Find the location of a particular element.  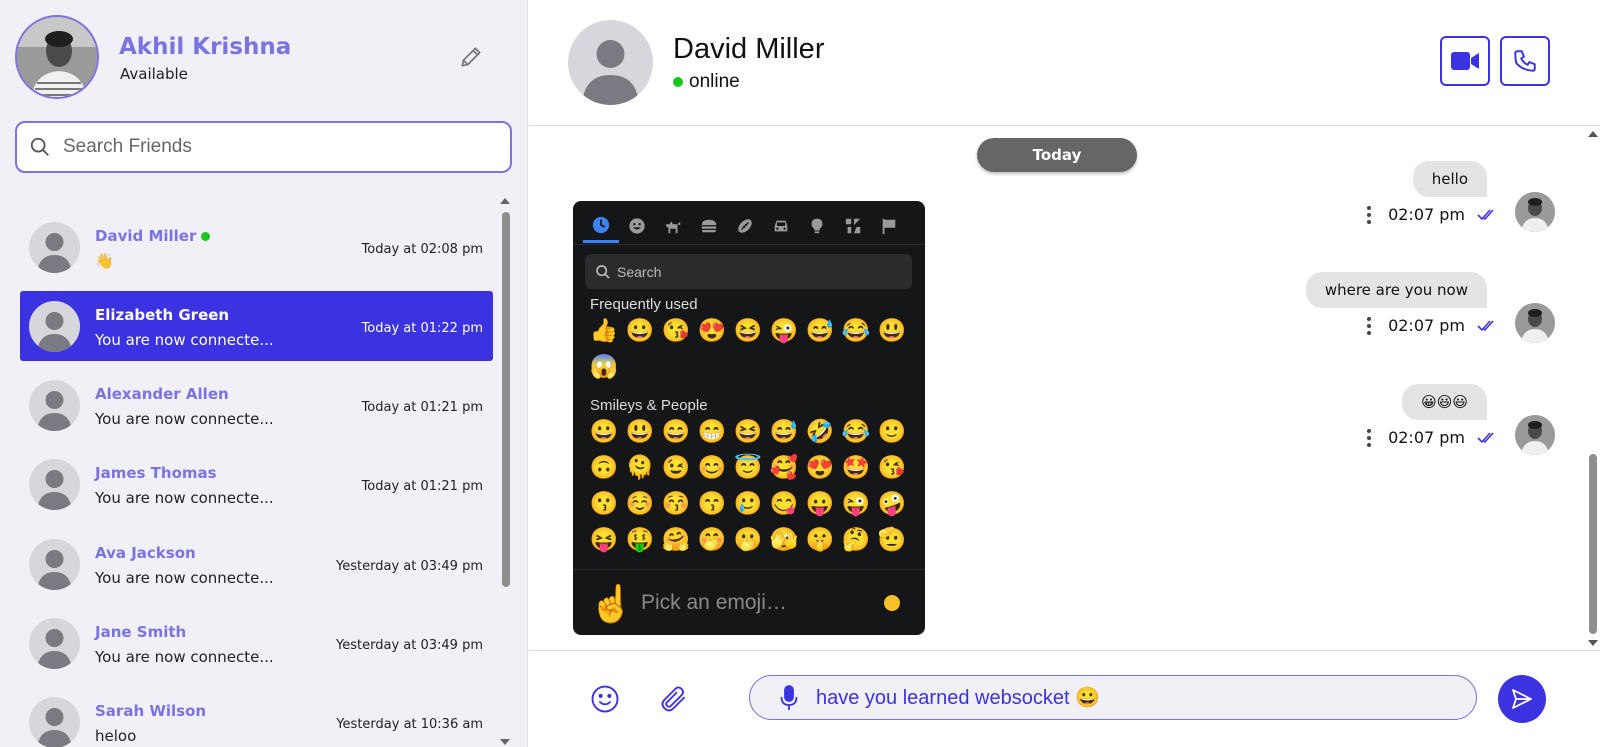

messages-scrollbar is located at coordinates (1593, 388).